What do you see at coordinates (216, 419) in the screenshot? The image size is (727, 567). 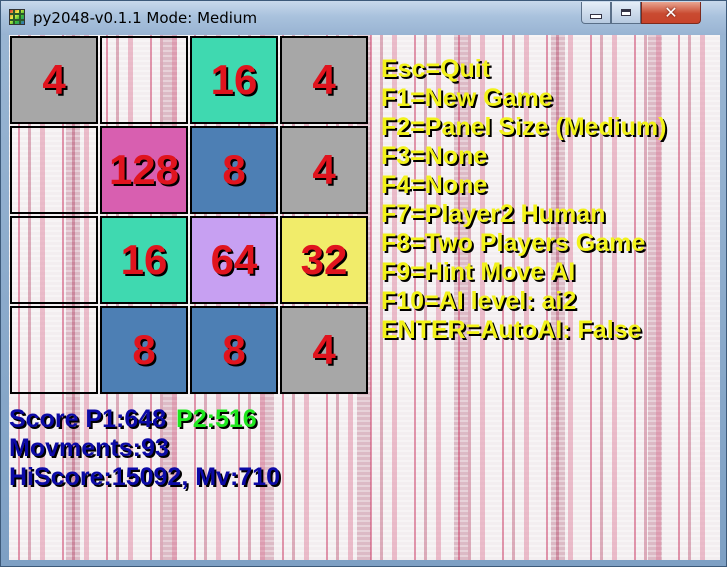 I see `score-p2: P2:516` at bounding box center [216, 419].